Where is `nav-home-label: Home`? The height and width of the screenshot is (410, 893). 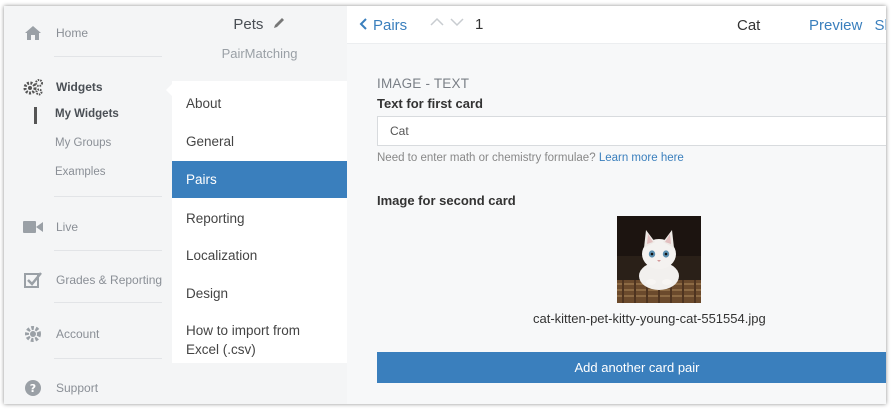 nav-home-label: Home is located at coordinates (72, 33).